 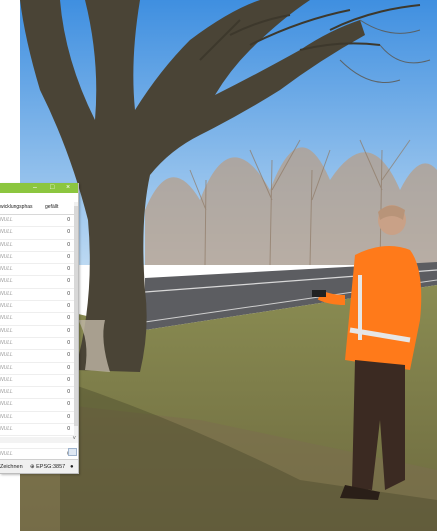 I want to click on globe-icon: ⊕, so click(x=32, y=467).